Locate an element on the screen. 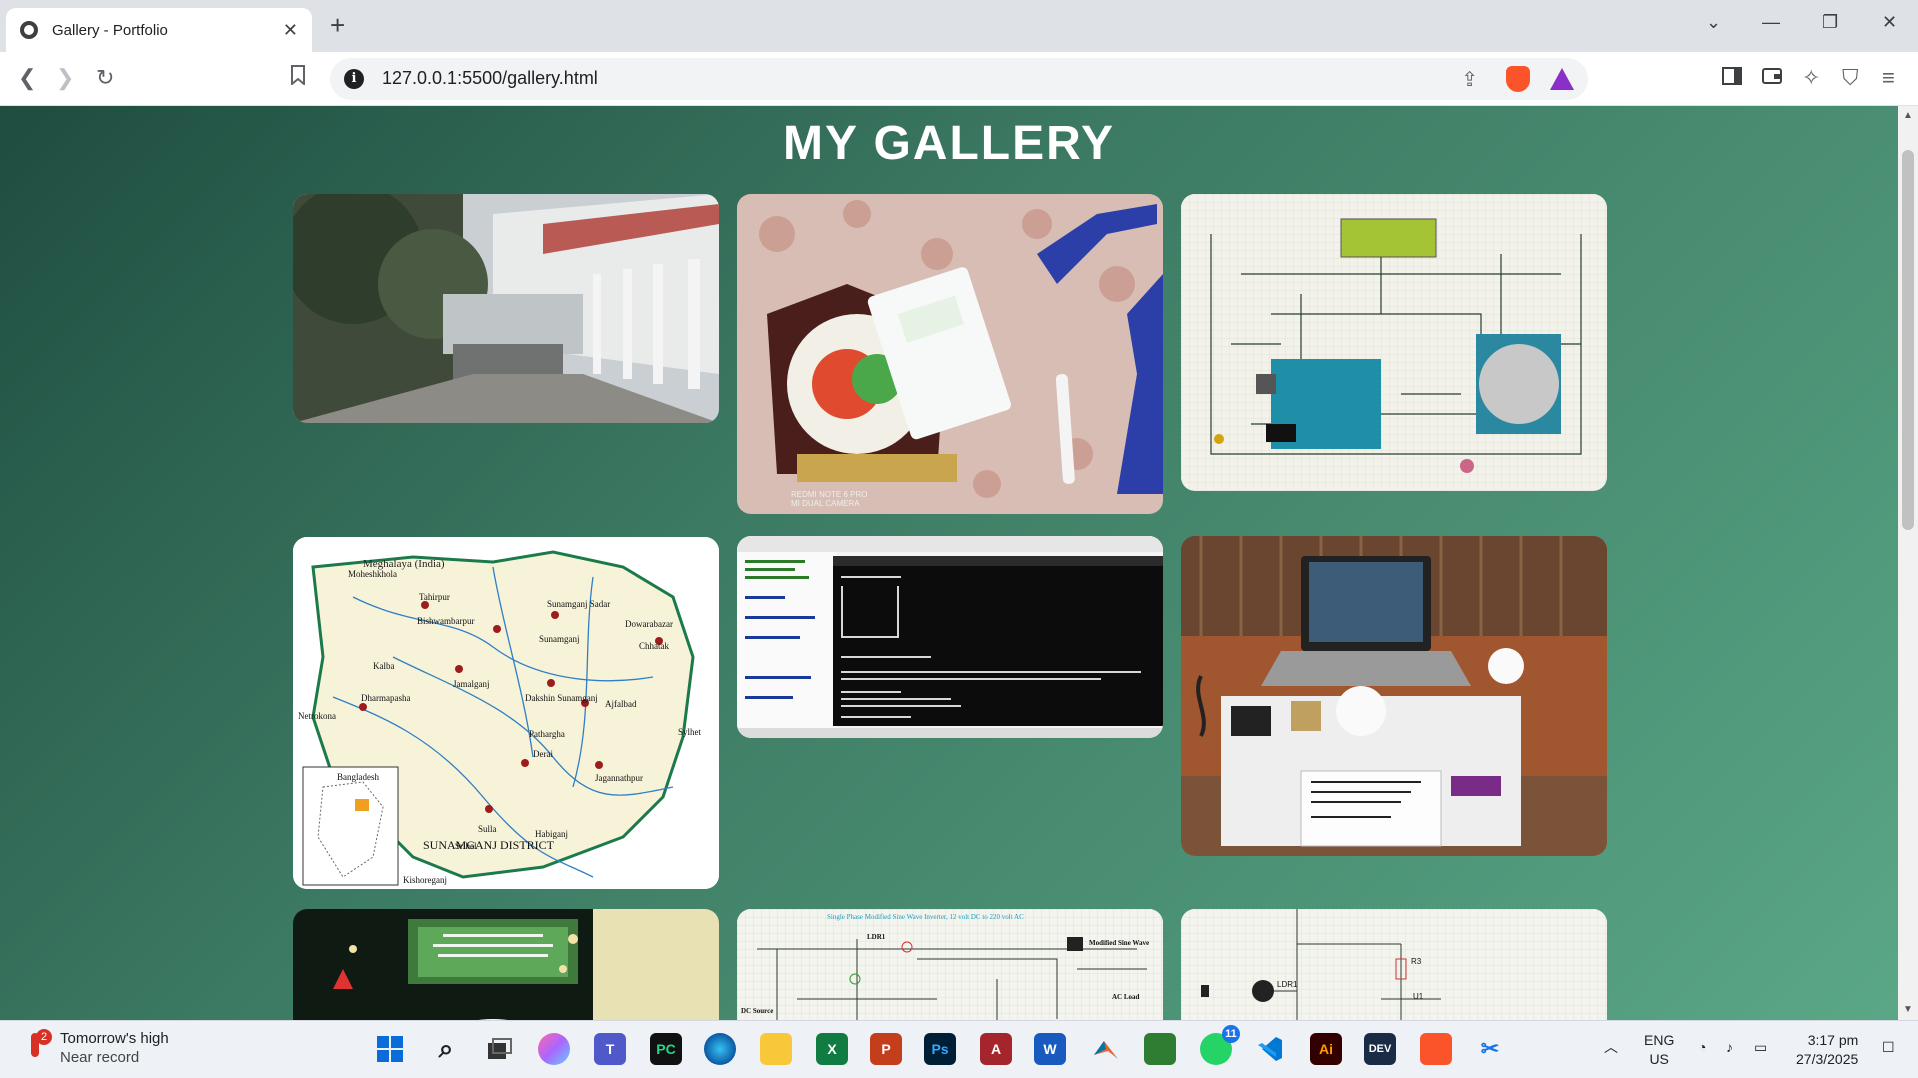  tray-expand-icon: ︿ is located at coordinates (1611, 1047).